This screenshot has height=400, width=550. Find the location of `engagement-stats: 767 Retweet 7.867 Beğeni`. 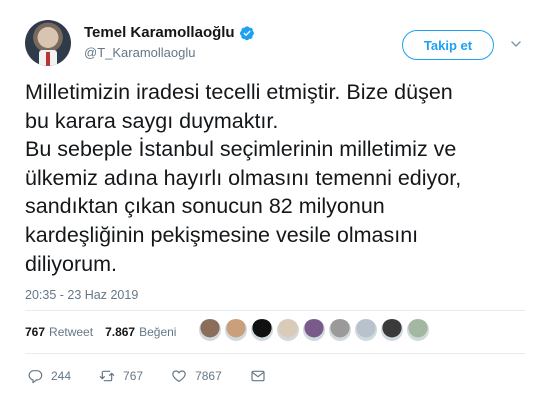

engagement-stats: 767 Retweet 7.867 Beğeni is located at coordinates (100, 332).